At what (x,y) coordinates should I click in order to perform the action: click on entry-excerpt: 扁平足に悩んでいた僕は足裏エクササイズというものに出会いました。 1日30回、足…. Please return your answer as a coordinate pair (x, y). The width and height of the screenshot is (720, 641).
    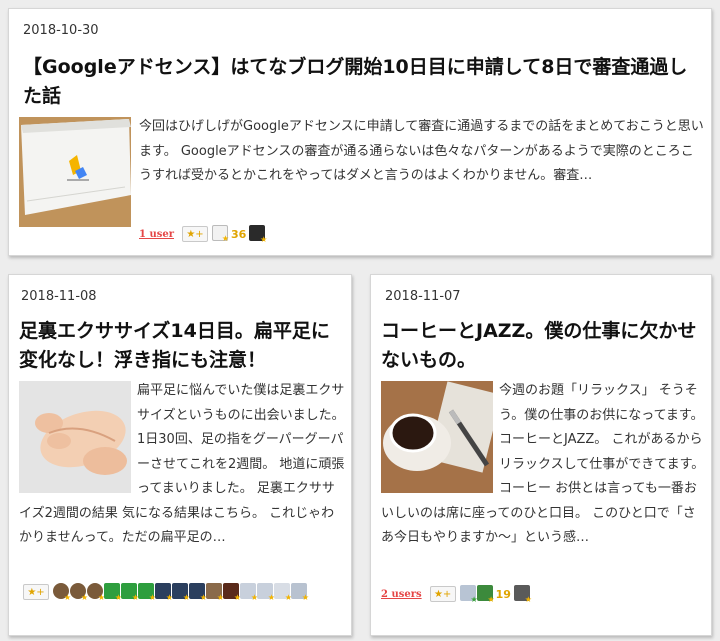
    Looking at the image, I should click on (182, 465).